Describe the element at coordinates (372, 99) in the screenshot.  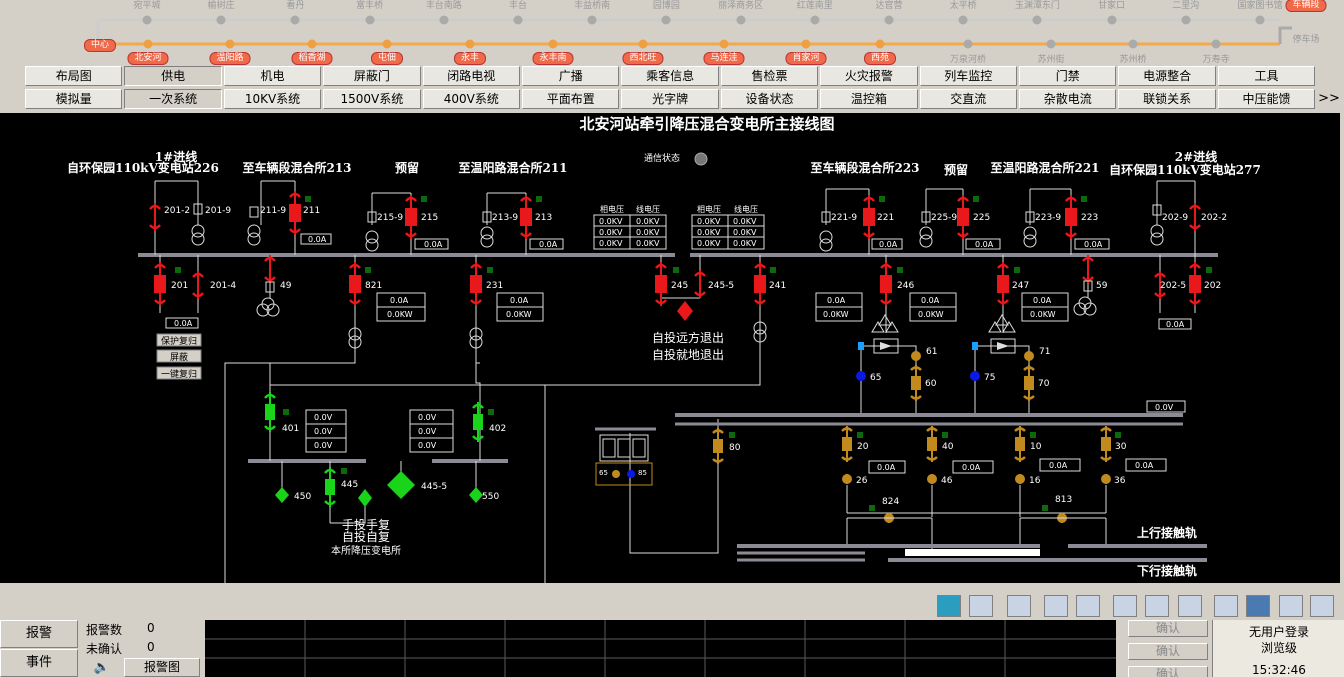
I see `submenu-4-button: 1500V系统` at that location.